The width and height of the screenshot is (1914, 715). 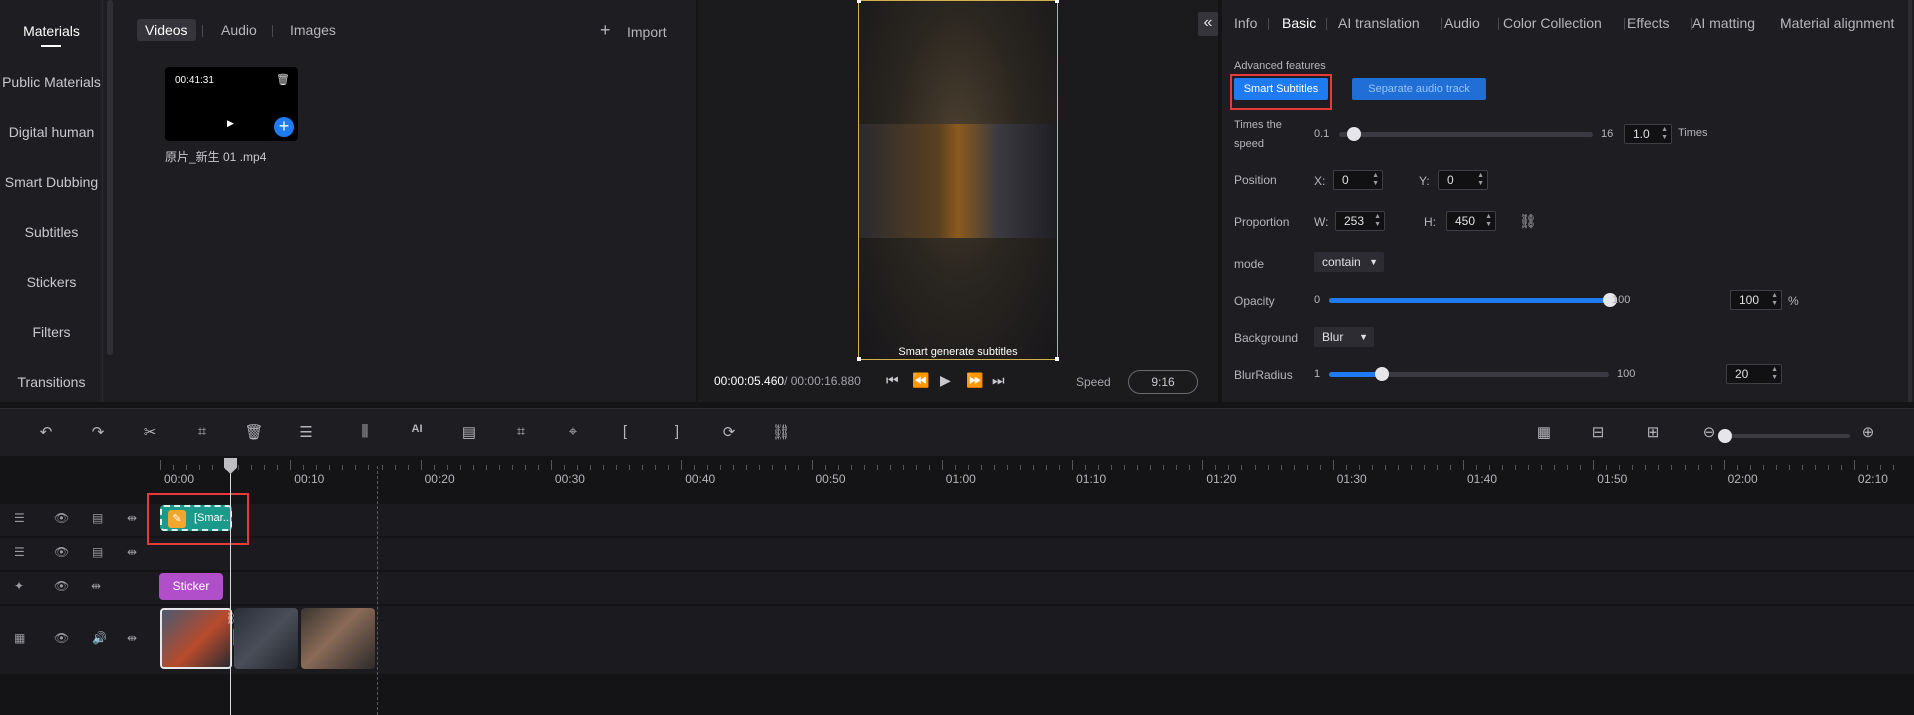 What do you see at coordinates (1723, 23) in the screenshot?
I see `tab-ai-matting: AI matting` at bounding box center [1723, 23].